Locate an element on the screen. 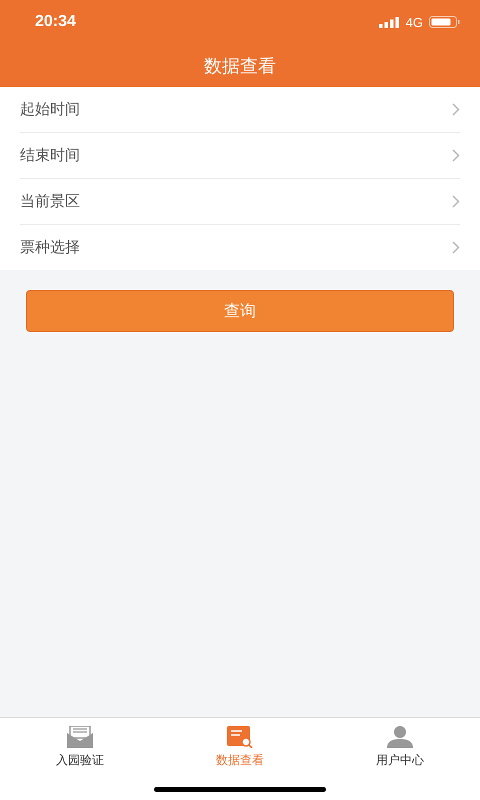 This screenshot has width=480, height=800. tab-item: 入园验证 is located at coordinates (80, 743).